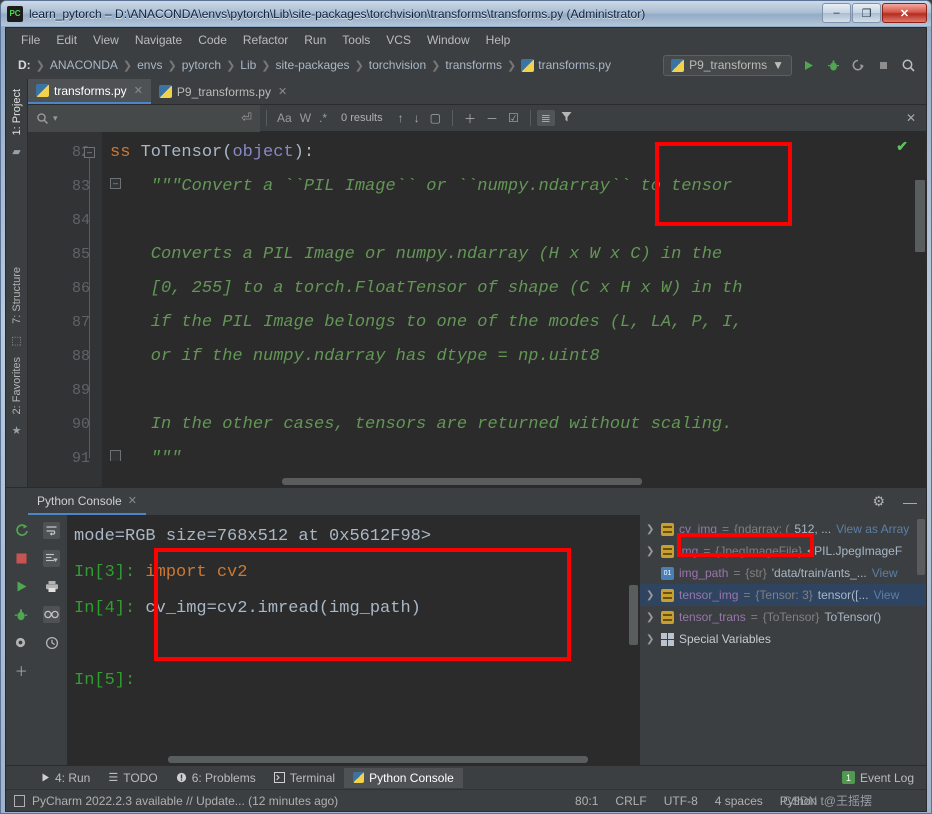 The width and height of the screenshot is (932, 814). Describe the element at coordinates (16, 151) in the screenshot. I see `project-folder-icon: ▰` at that location.